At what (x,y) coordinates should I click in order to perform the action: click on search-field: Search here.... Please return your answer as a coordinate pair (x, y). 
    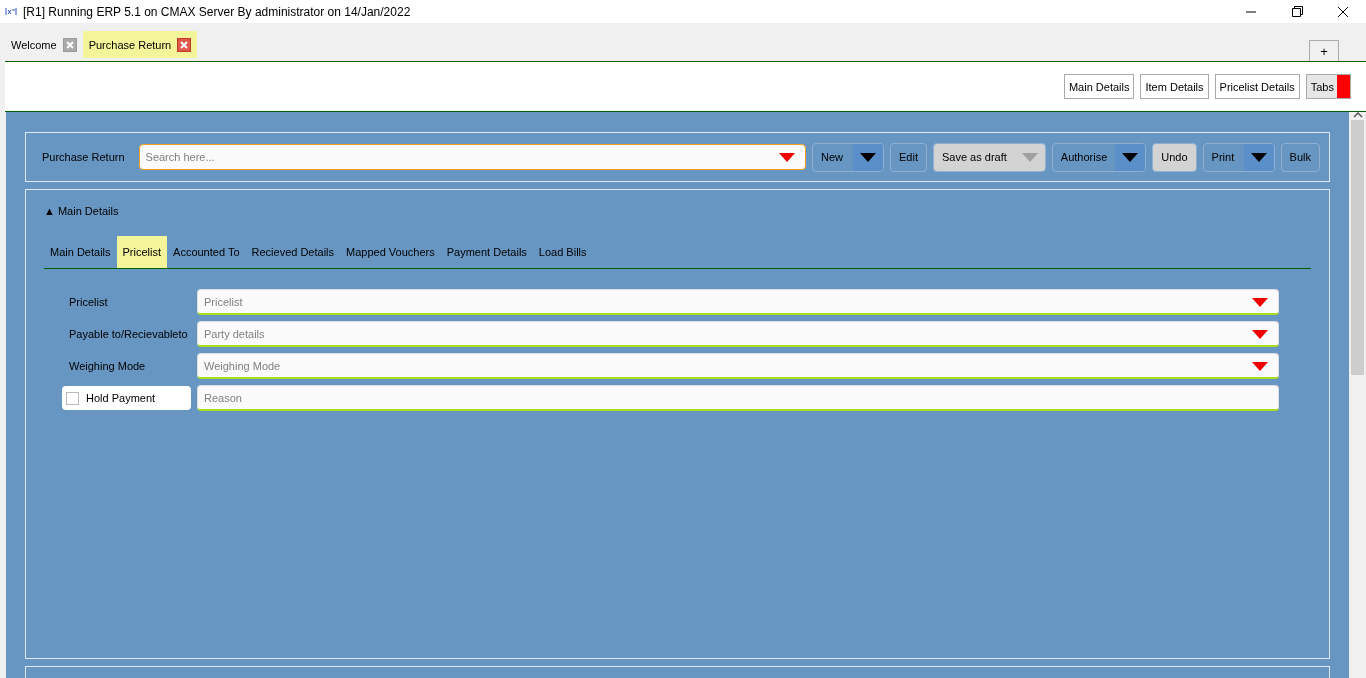
    Looking at the image, I should click on (472, 157).